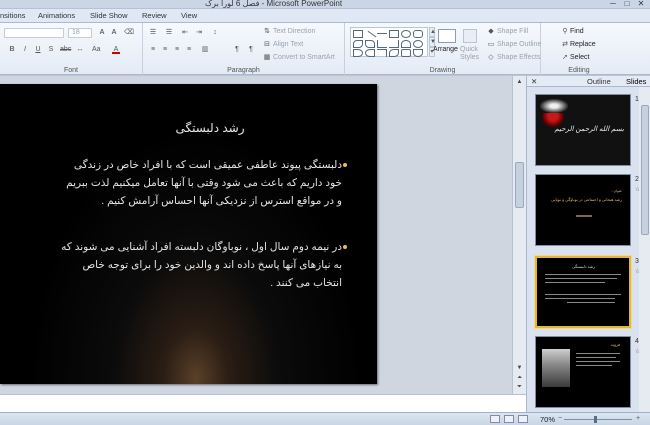 The width and height of the screenshot is (650, 425). I want to click on rtl-icon: ¶, so click(237, 50).